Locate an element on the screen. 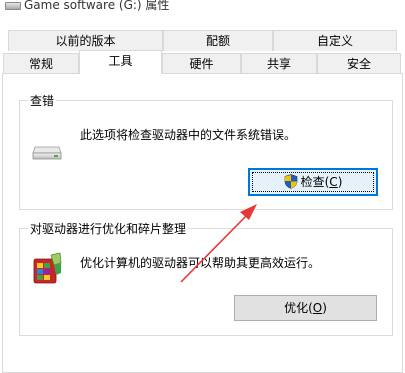 This screenshot has height=373, width=405. error-checking-title: 查错 is located at coordinates (42, 100).